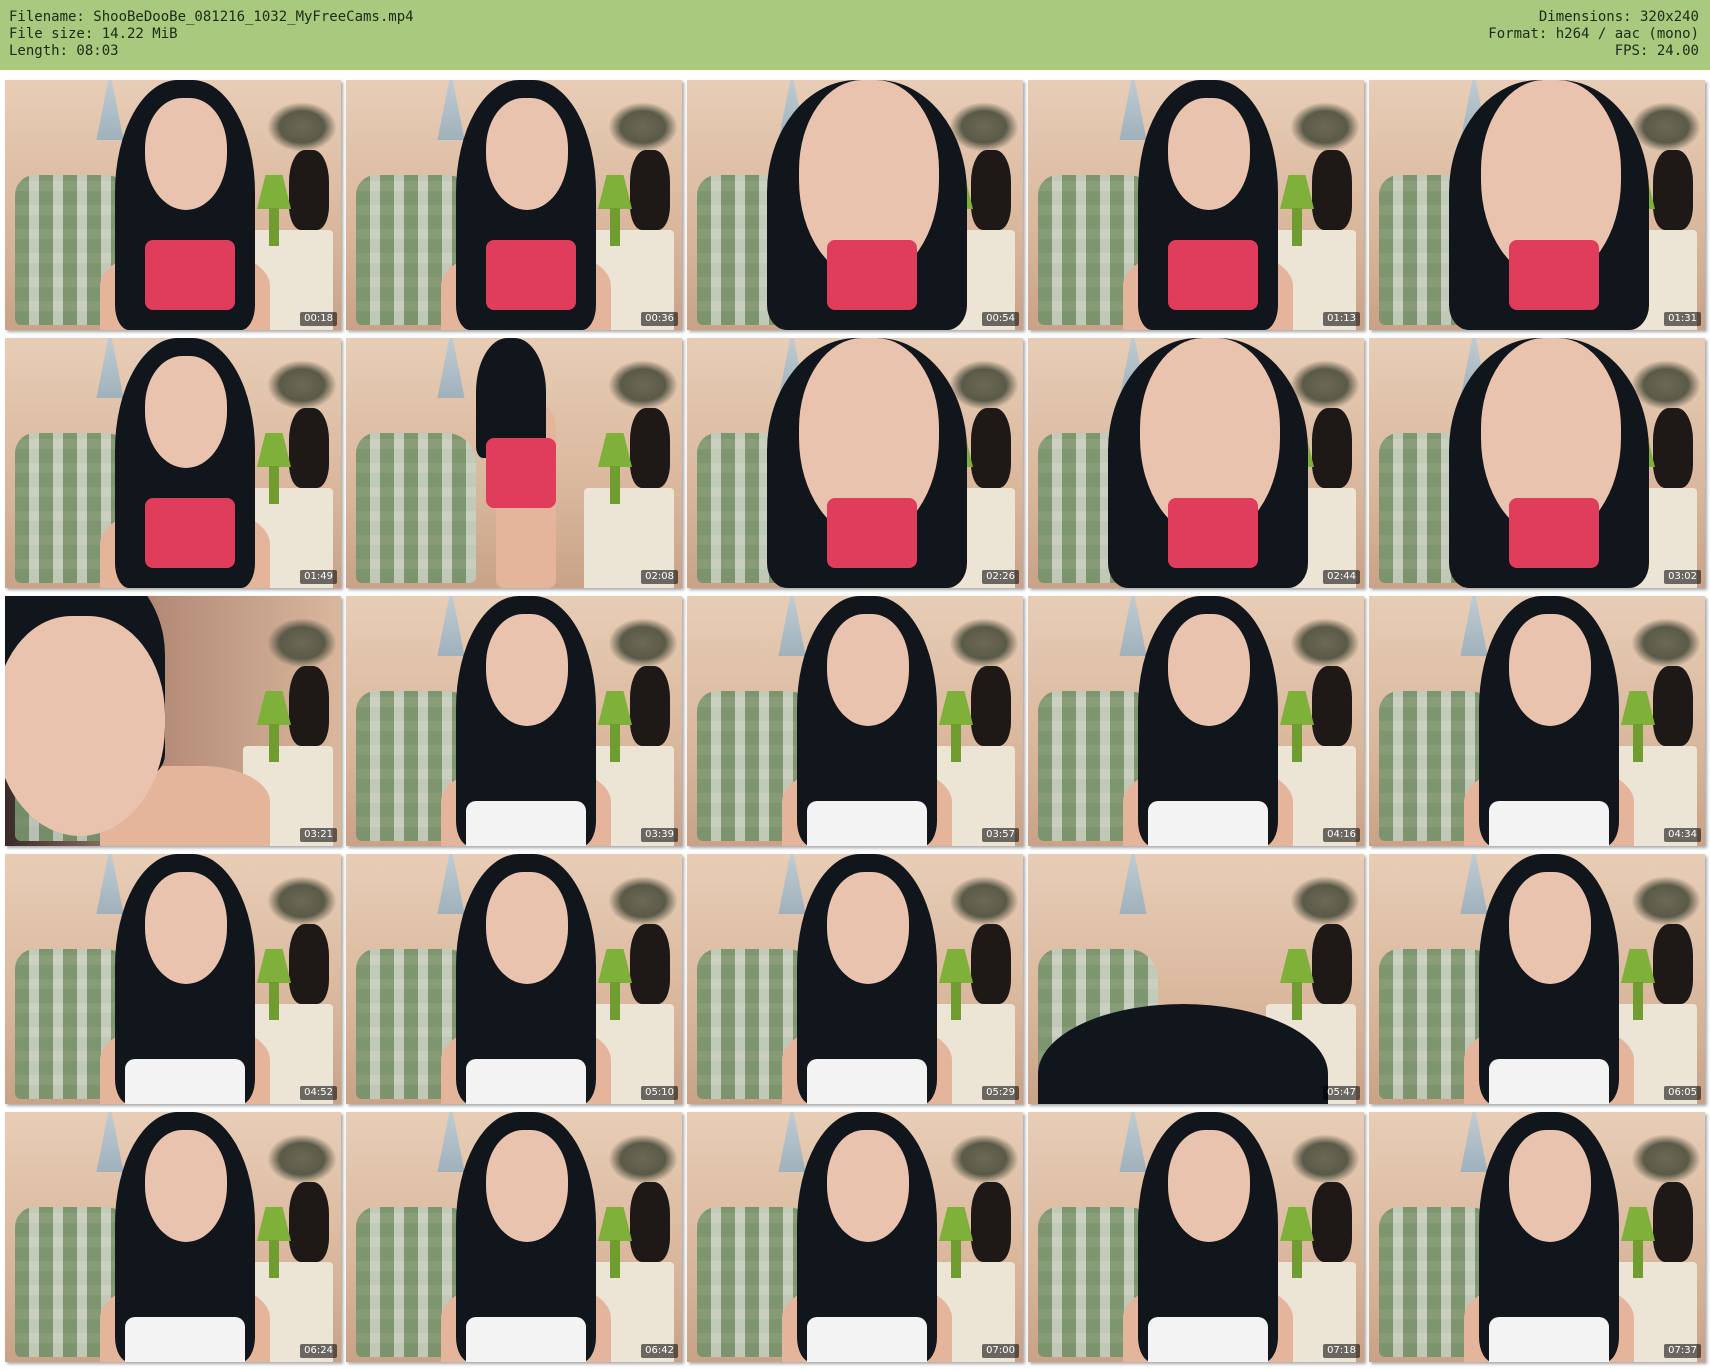 Image resolution: width=1710 pixels, height=1370 pixels. What do you see at coordinates (1196, 463) in the screenshot?
I see `video-thumbnail: 02:44` at bounding box center [1196, 463].